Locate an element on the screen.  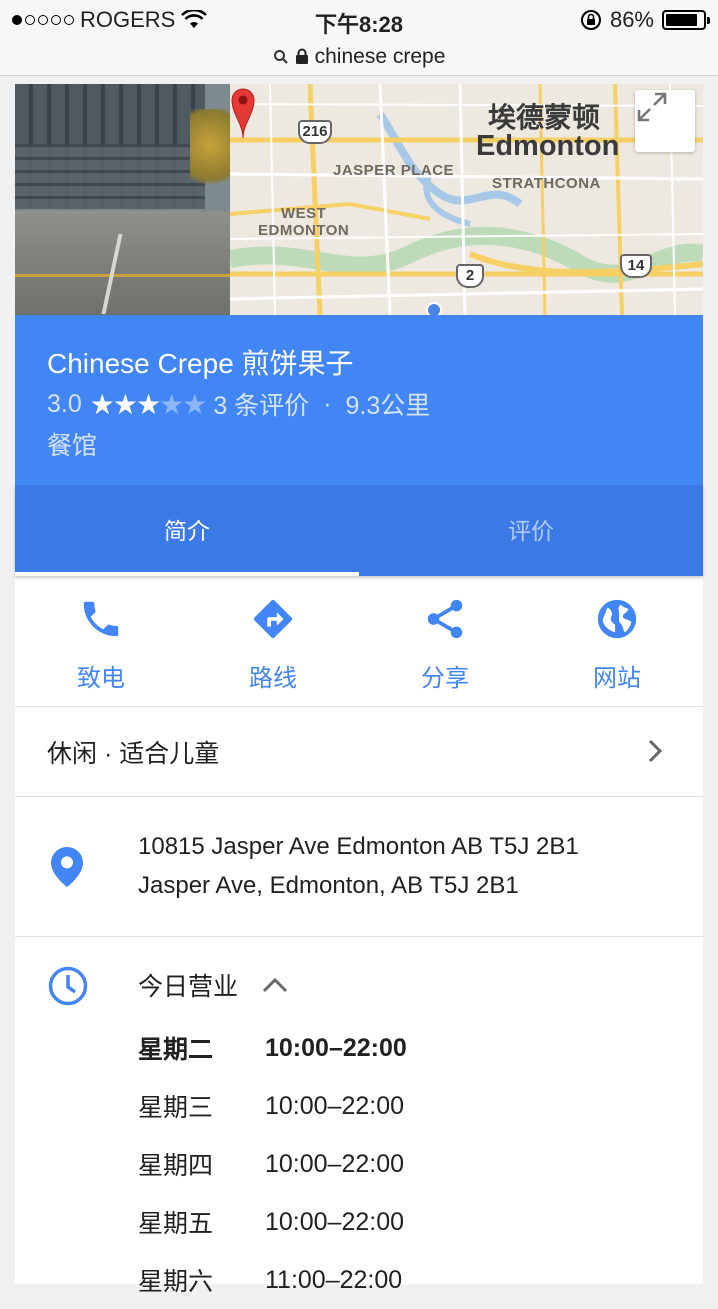
place-category: 餐馆 is located at coordinates (72, 446).